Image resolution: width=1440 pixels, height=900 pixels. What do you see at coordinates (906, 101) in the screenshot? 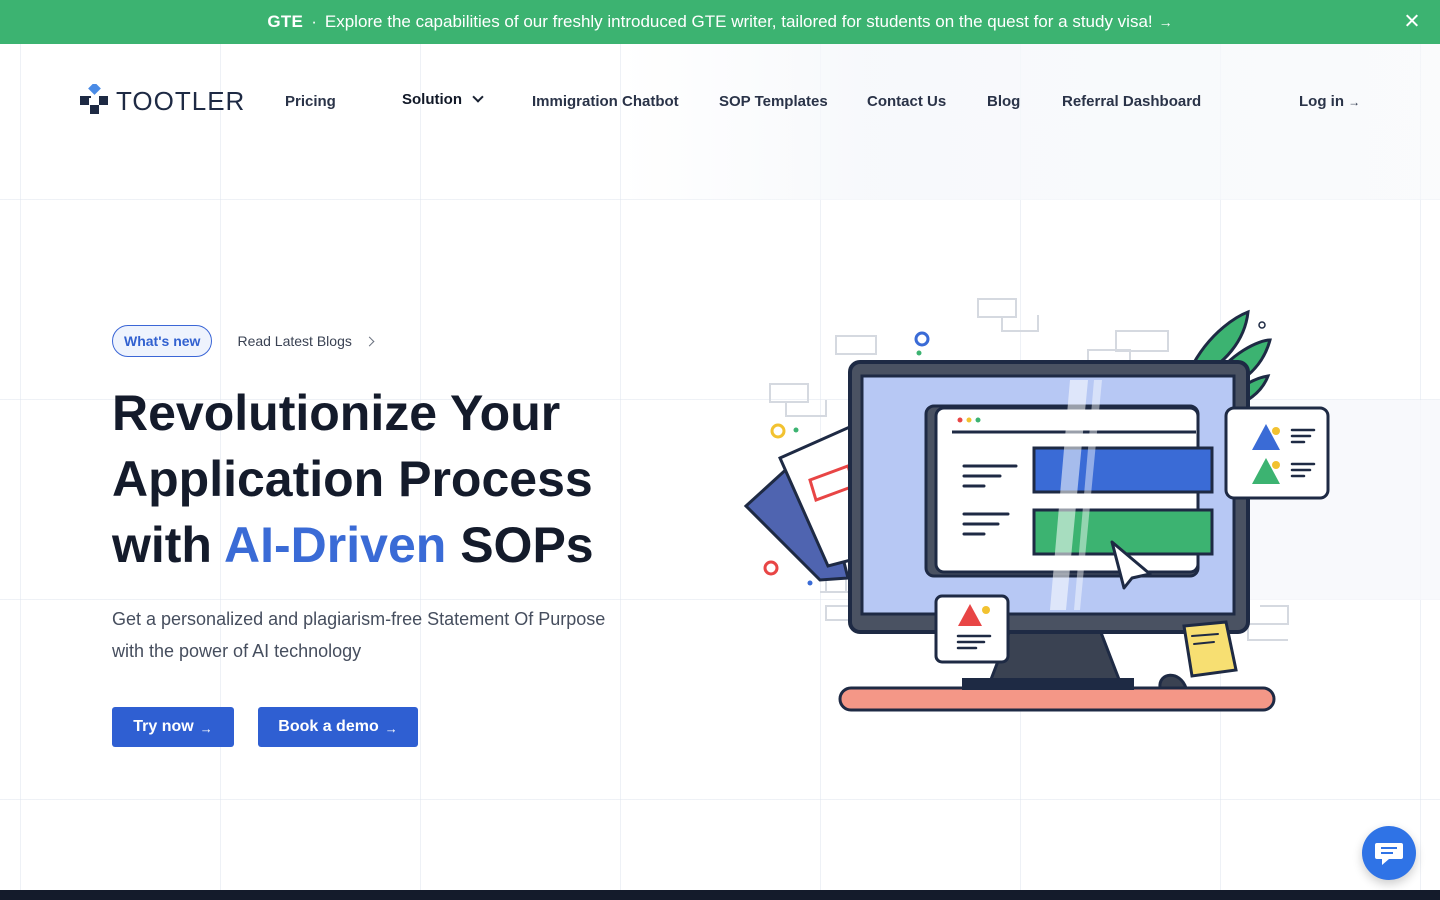
I see `nav-contact-us: Contact Us` at bounding box center [906, 101].